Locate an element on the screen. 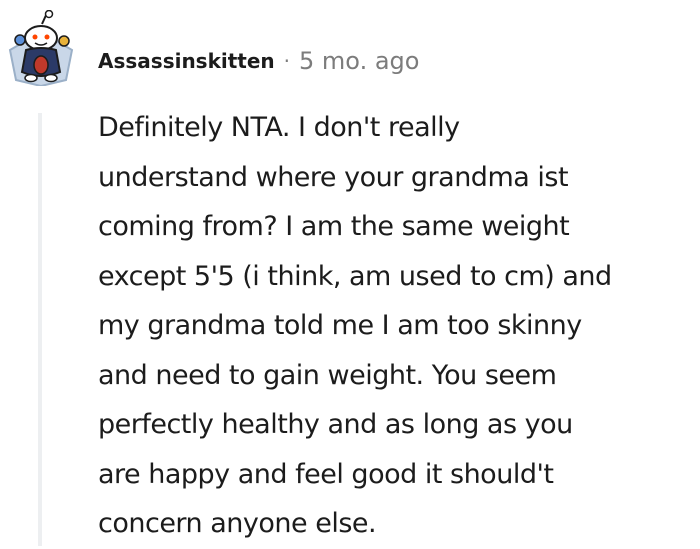 This screenshot has height=549, width=700. comment-meta: Assassinskitten · 5 mo. ago is located at coordinates (258, 61).